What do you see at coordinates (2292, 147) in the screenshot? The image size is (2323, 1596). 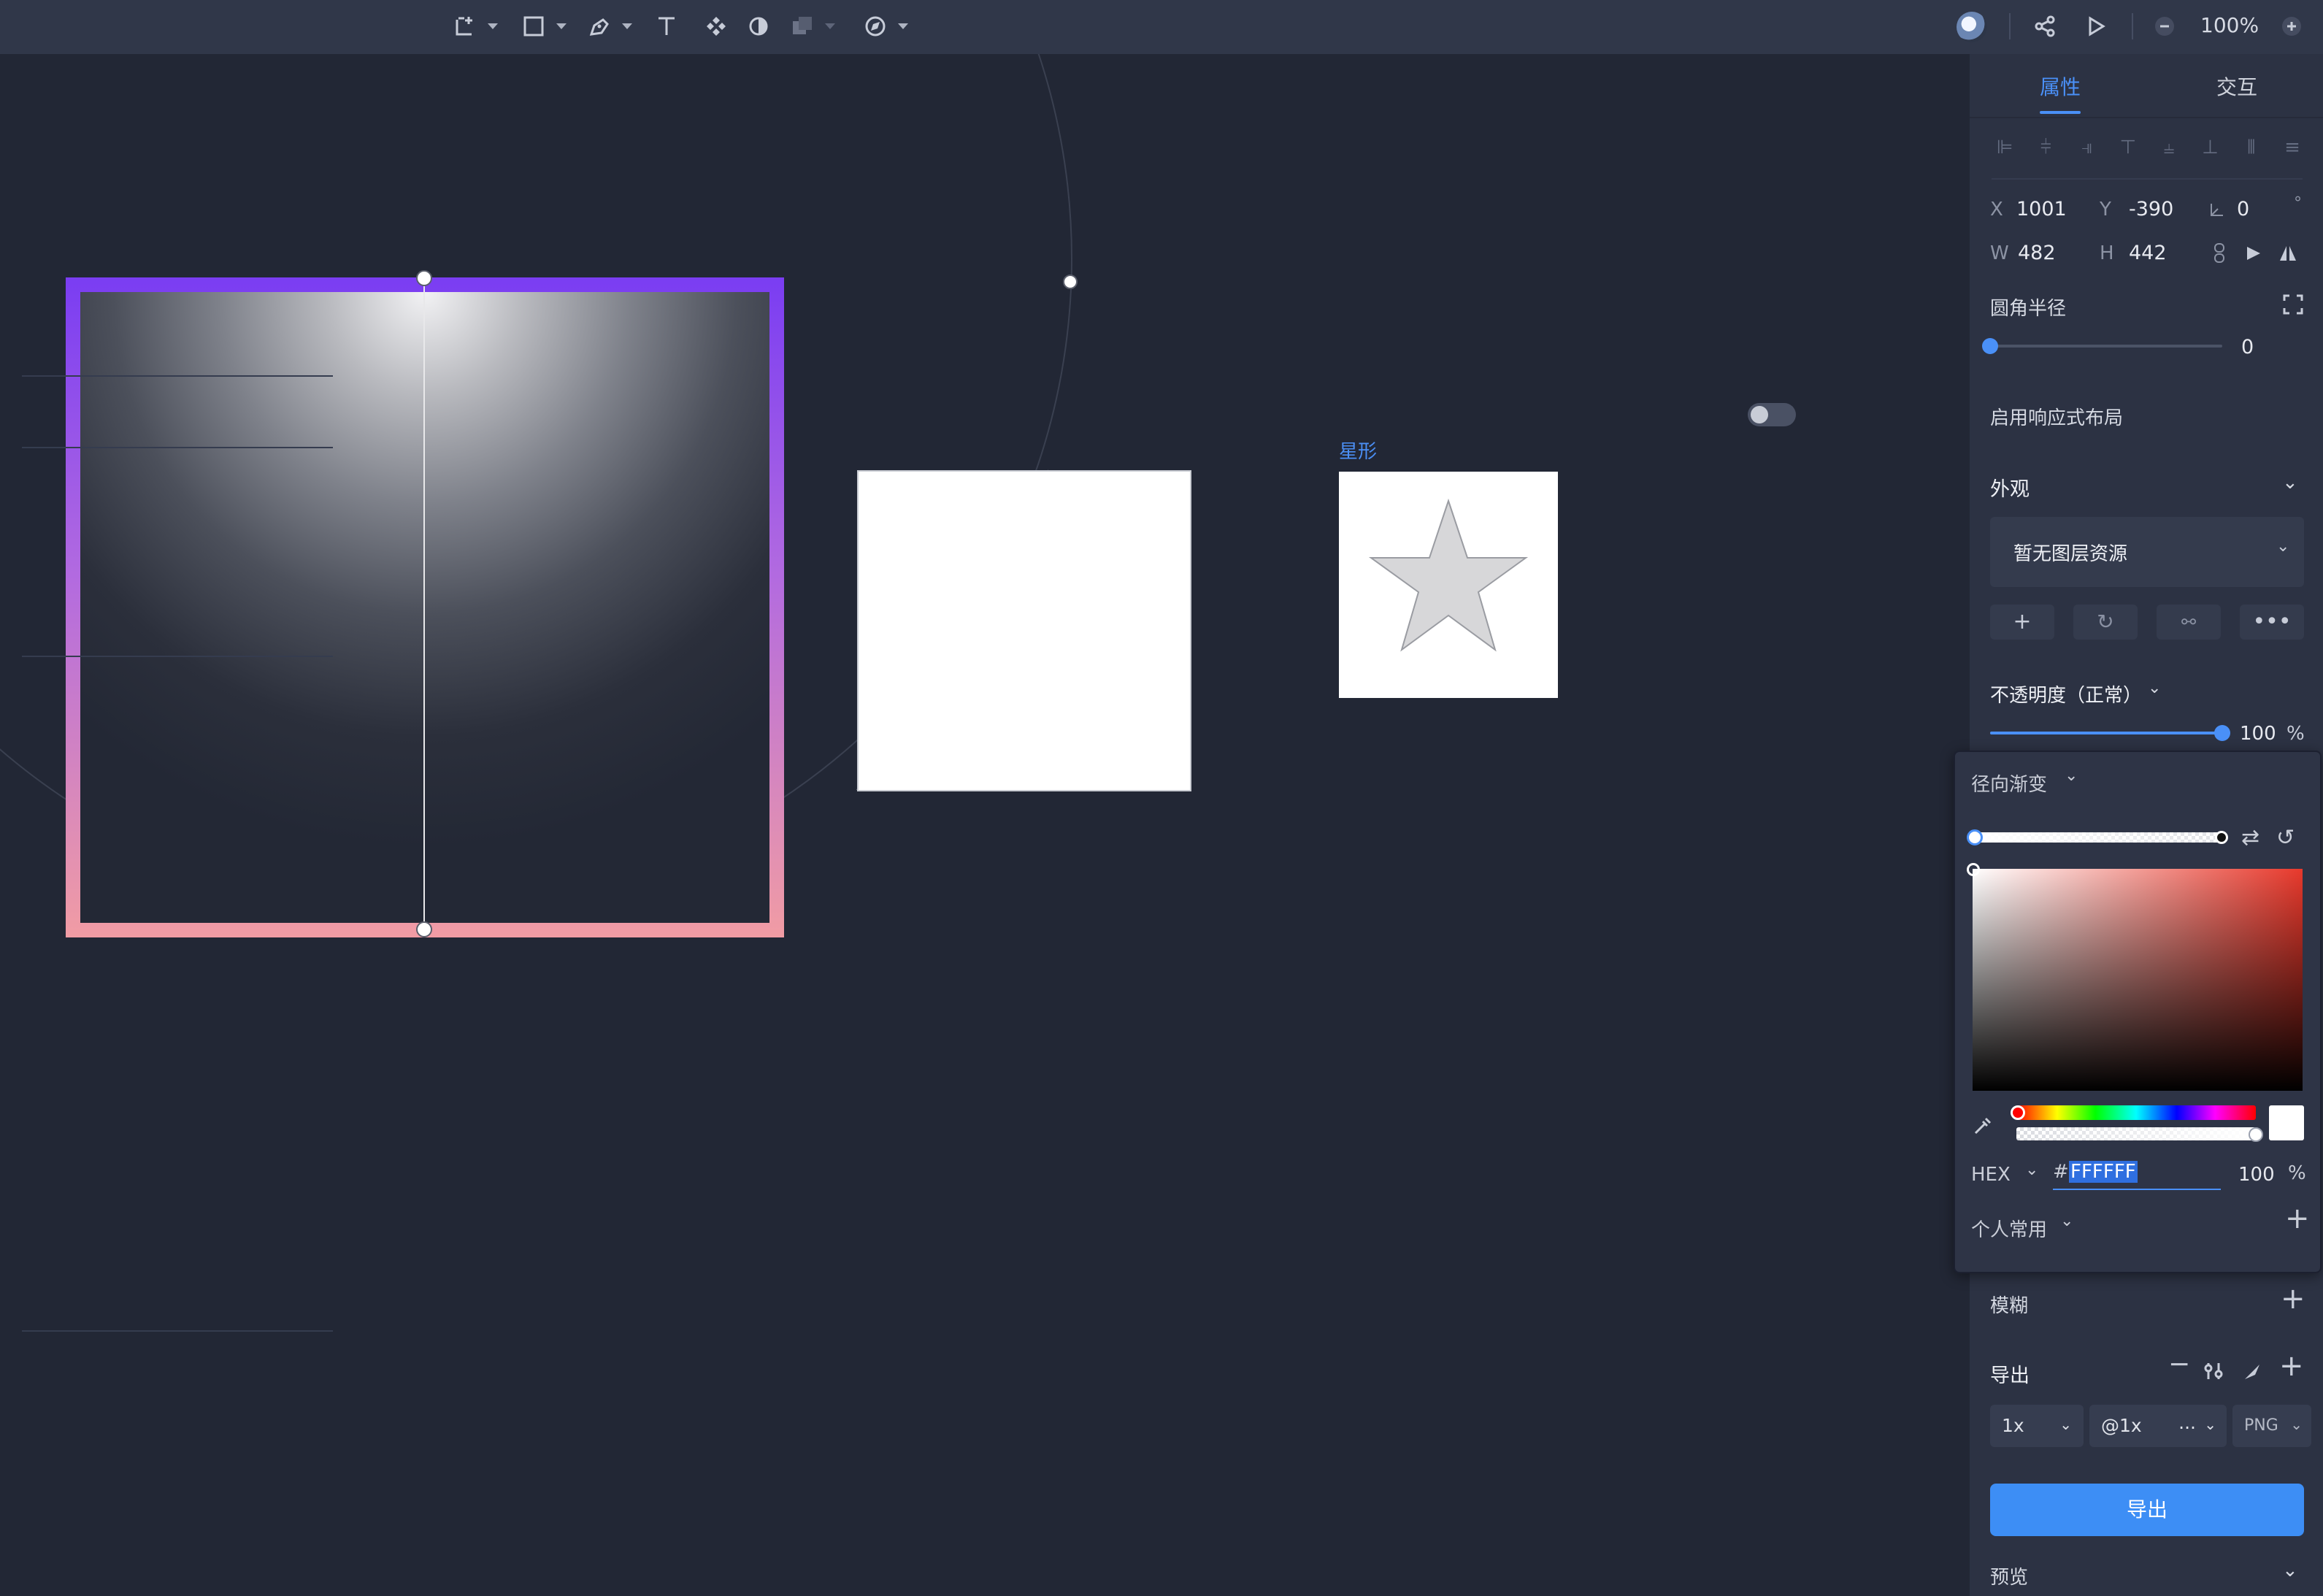 I see `distribute-v-icon: ≡` at bounding box center [2292, 147].